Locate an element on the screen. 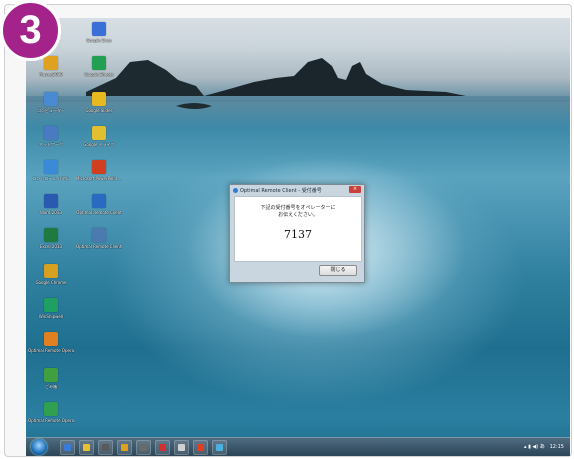 The image size is (574, 459). desktop-icon: コンピューター is located at coordinates (51, 102).